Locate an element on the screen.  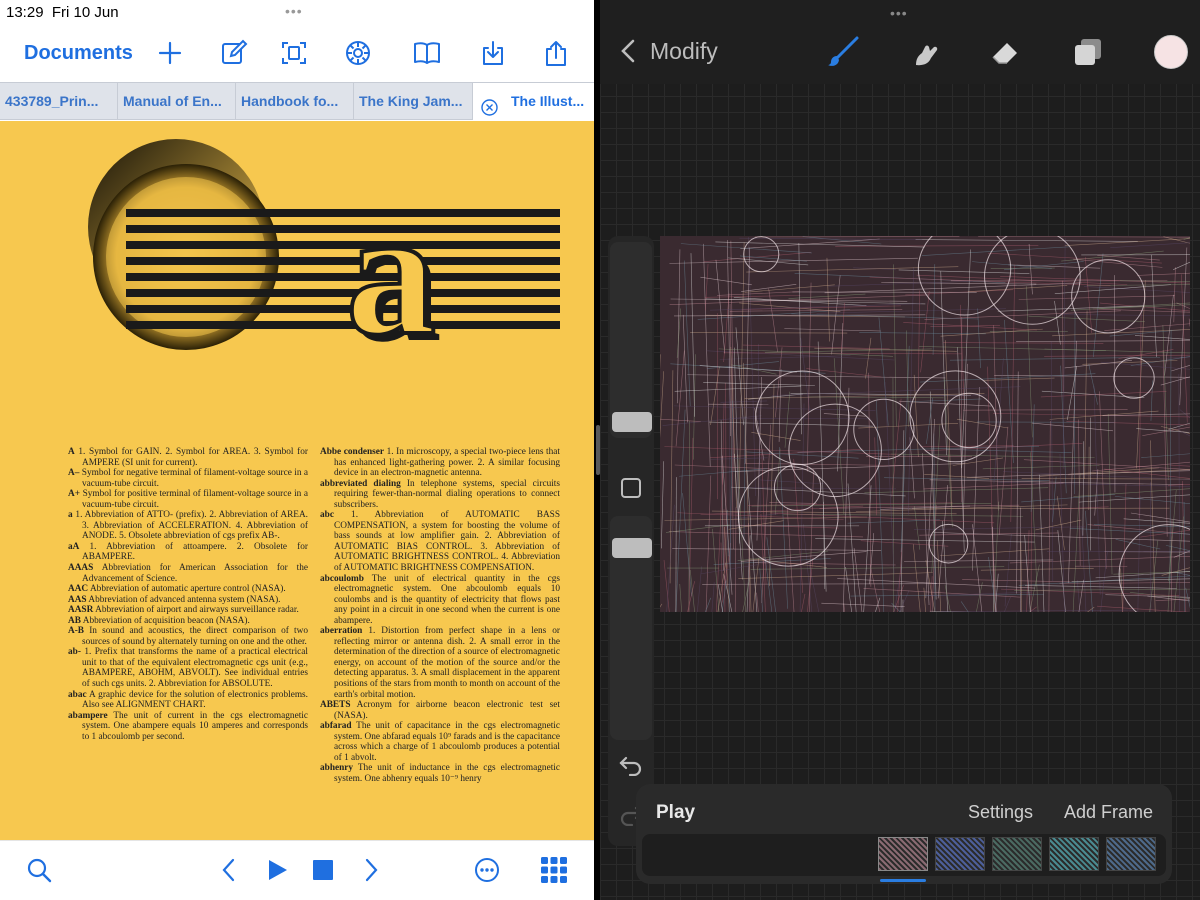
entry-term: abbreviated dialing is located at coordinates (360, 483).